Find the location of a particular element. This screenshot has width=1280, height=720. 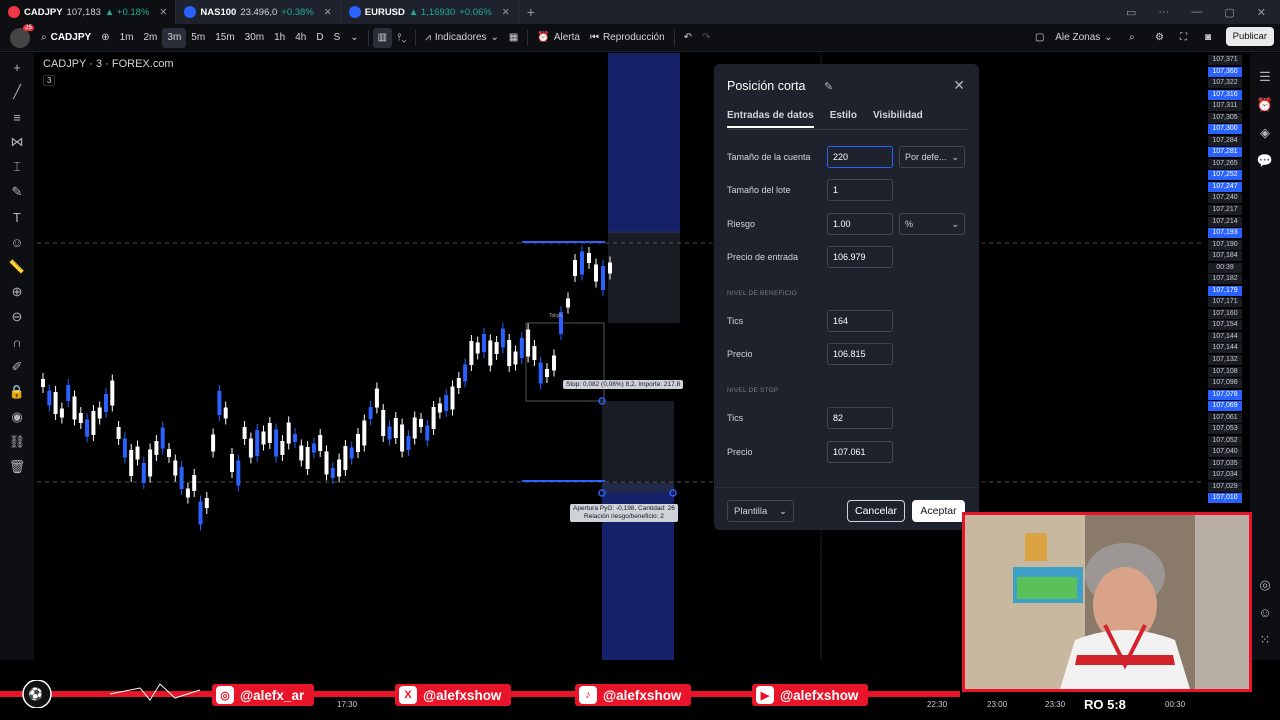

indicator-template-icon: ⫯⌄ is located at coordinates (401, 38).